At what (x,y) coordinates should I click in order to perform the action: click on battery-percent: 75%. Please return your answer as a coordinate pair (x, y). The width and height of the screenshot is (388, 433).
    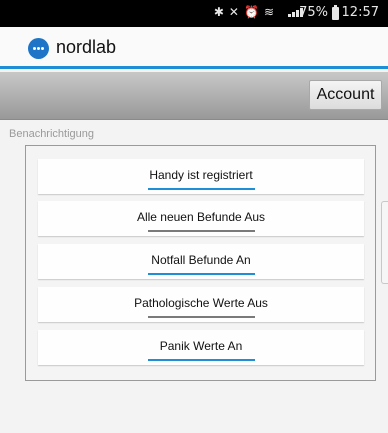
    Looking at the image, I should click on (313, 12).